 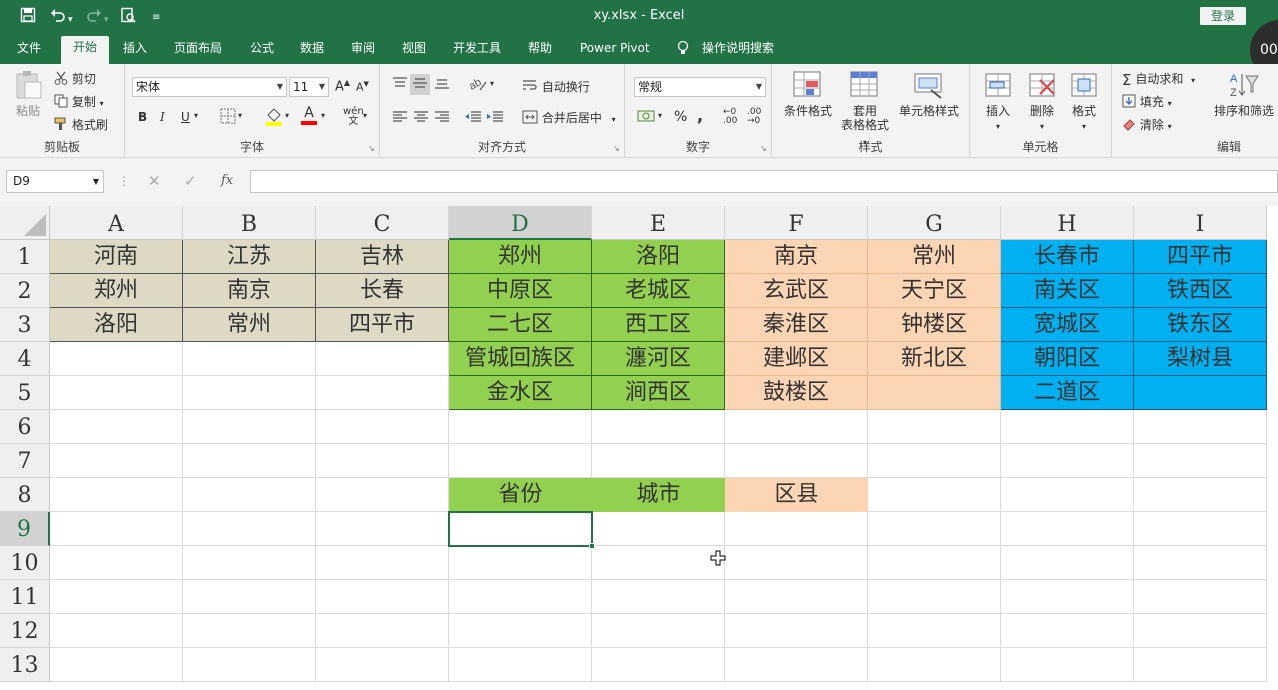 What do you see at coordinates (287, 115) in the screenshot?
I see `fill-color-dropdown-icon: ▾` at bounding box center [287, 115].